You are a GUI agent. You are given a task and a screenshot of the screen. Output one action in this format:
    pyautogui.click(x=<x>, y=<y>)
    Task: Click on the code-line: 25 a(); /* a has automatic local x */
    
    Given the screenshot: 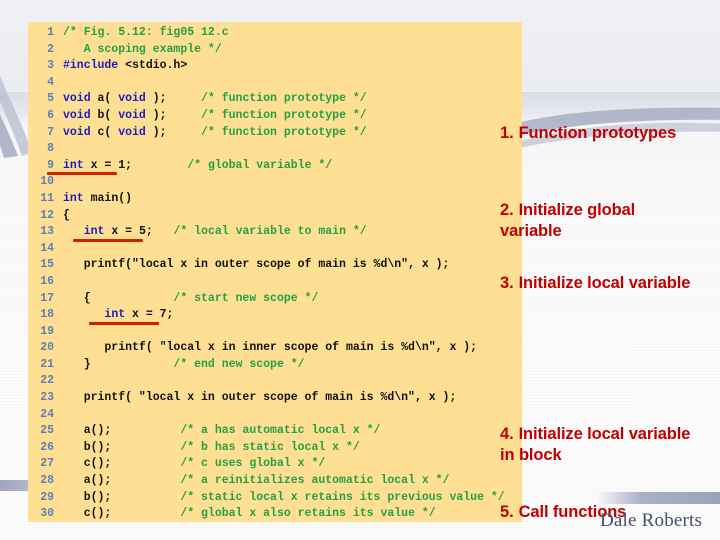 What is the action you would take?
    pyautogui.click(x=275, y=431)
    